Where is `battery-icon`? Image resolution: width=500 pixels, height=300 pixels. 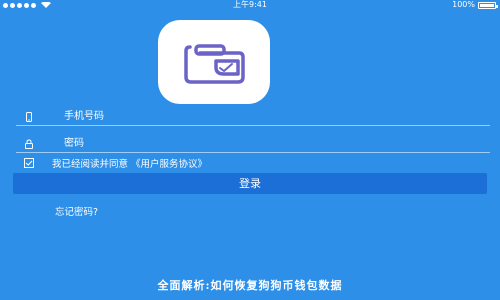 battery-icon is located at coordinates (488, 5).